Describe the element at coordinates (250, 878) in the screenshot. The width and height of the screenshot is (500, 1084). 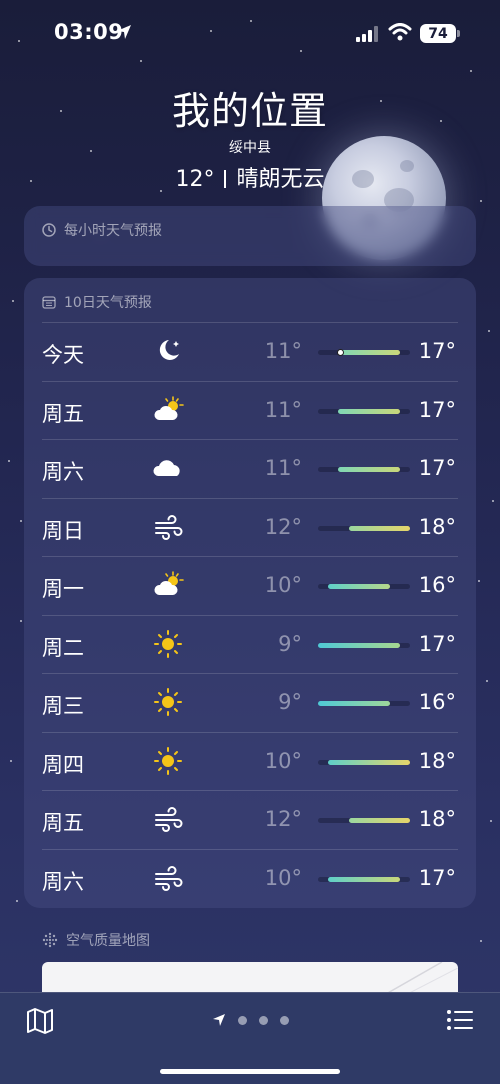
I see `forecast-row: 周六 10° 17°` at that location.